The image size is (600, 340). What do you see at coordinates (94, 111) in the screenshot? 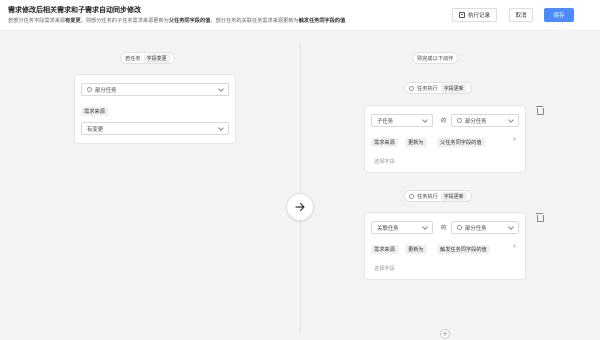
I see `field-tag: 需求来源` at bounding box center [94, 111].